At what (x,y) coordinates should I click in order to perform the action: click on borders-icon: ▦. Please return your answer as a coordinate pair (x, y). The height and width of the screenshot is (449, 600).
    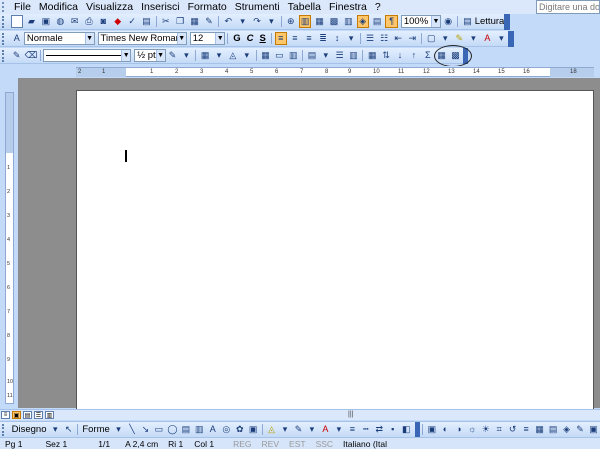
    Looking at the image, I should click on (205, 55).